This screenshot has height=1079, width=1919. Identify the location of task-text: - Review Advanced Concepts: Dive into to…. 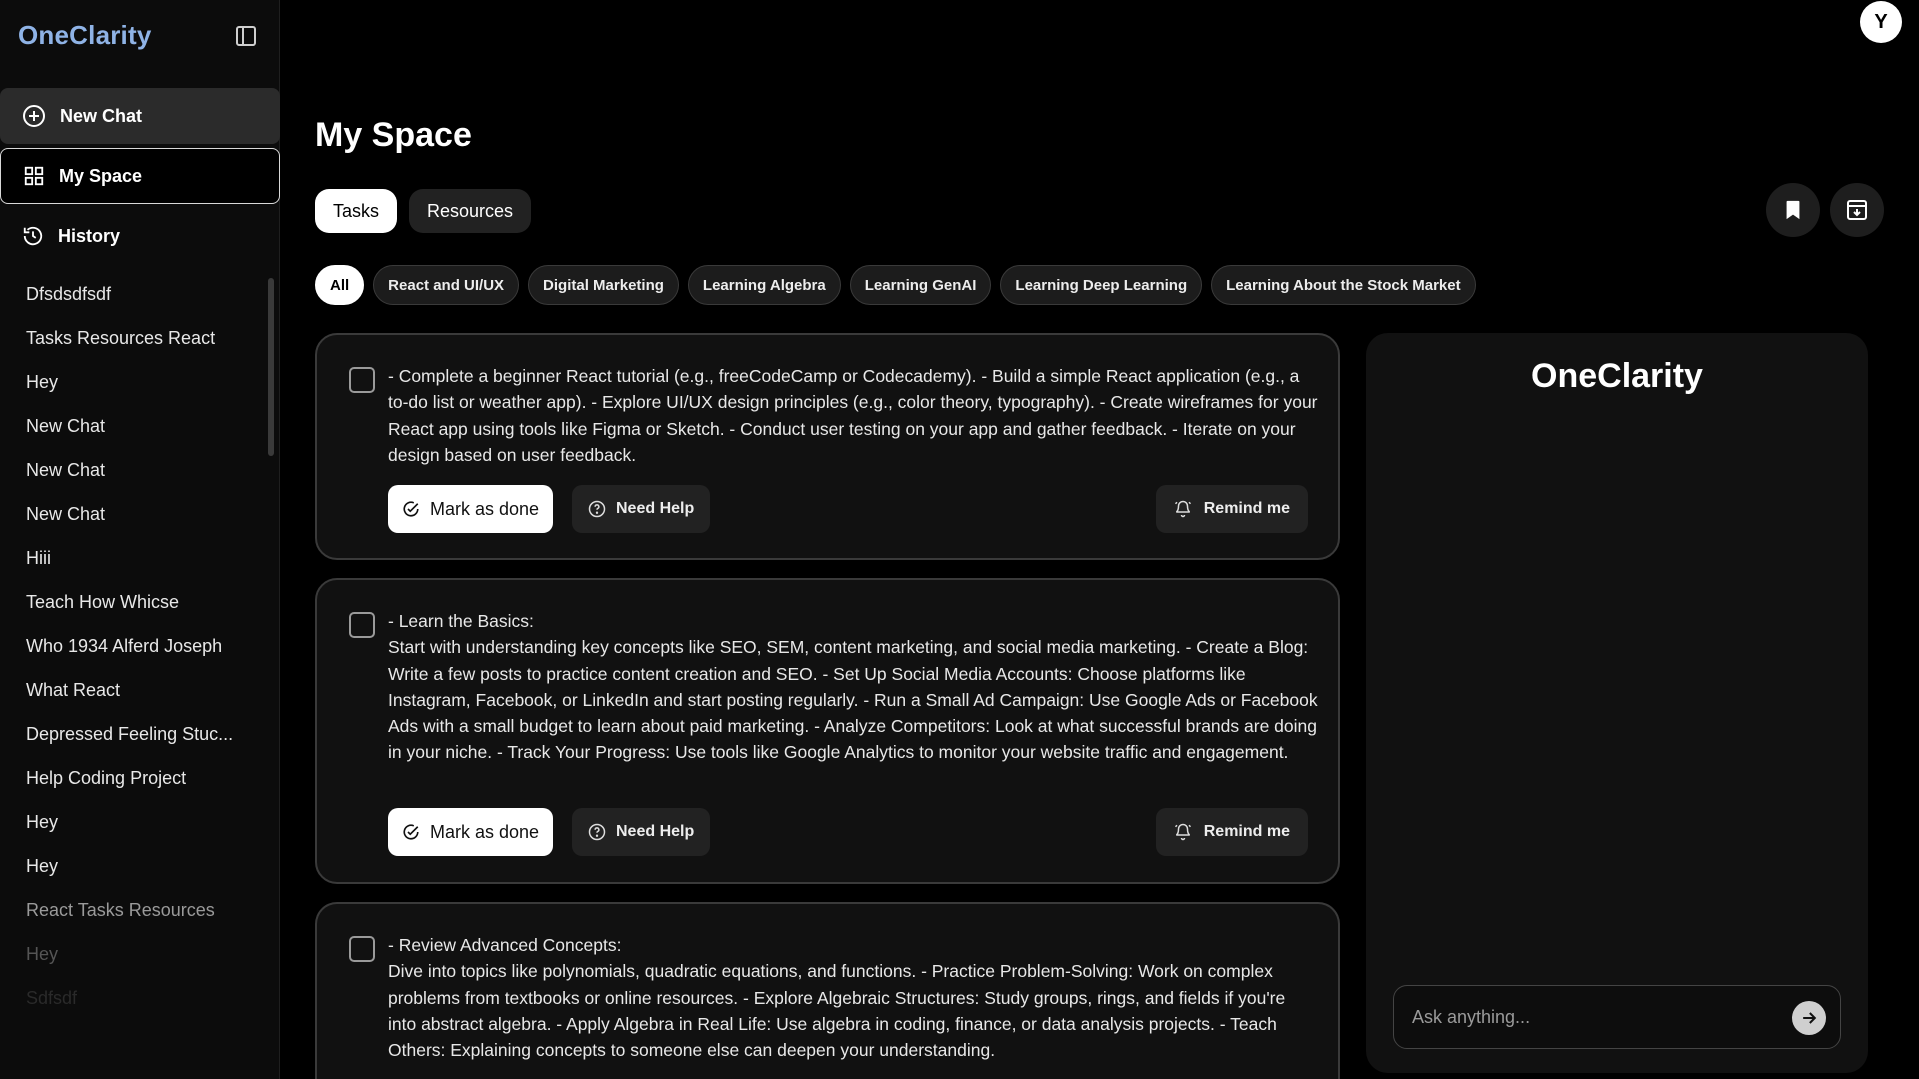
(837, 998).